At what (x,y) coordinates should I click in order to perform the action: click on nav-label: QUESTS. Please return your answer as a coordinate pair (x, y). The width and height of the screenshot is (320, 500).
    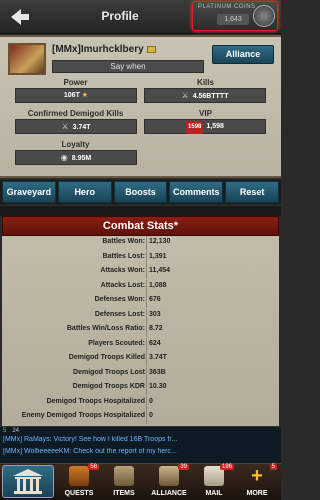
    Looking at the image, I should click on (79, 493).